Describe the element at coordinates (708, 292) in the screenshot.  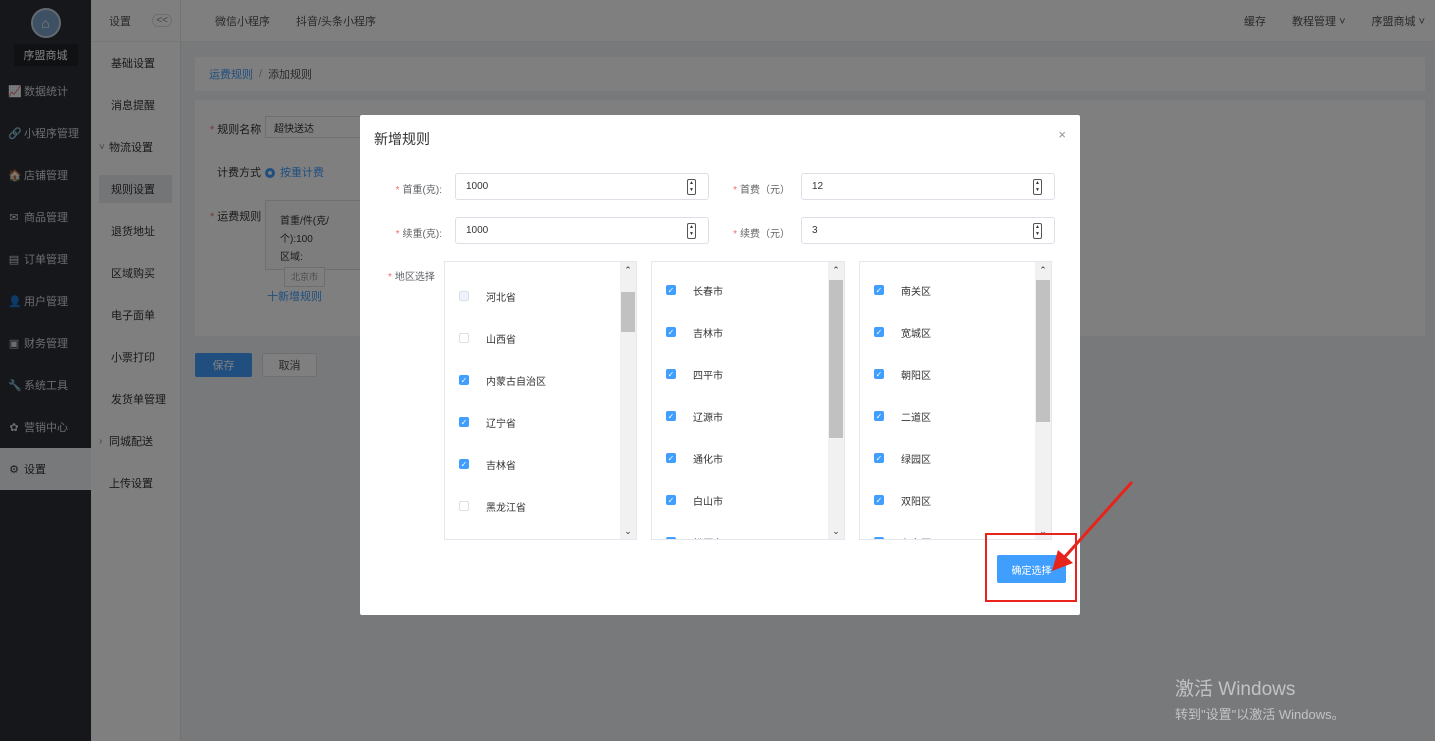
I see `region-option-label: 长春市` at that location.